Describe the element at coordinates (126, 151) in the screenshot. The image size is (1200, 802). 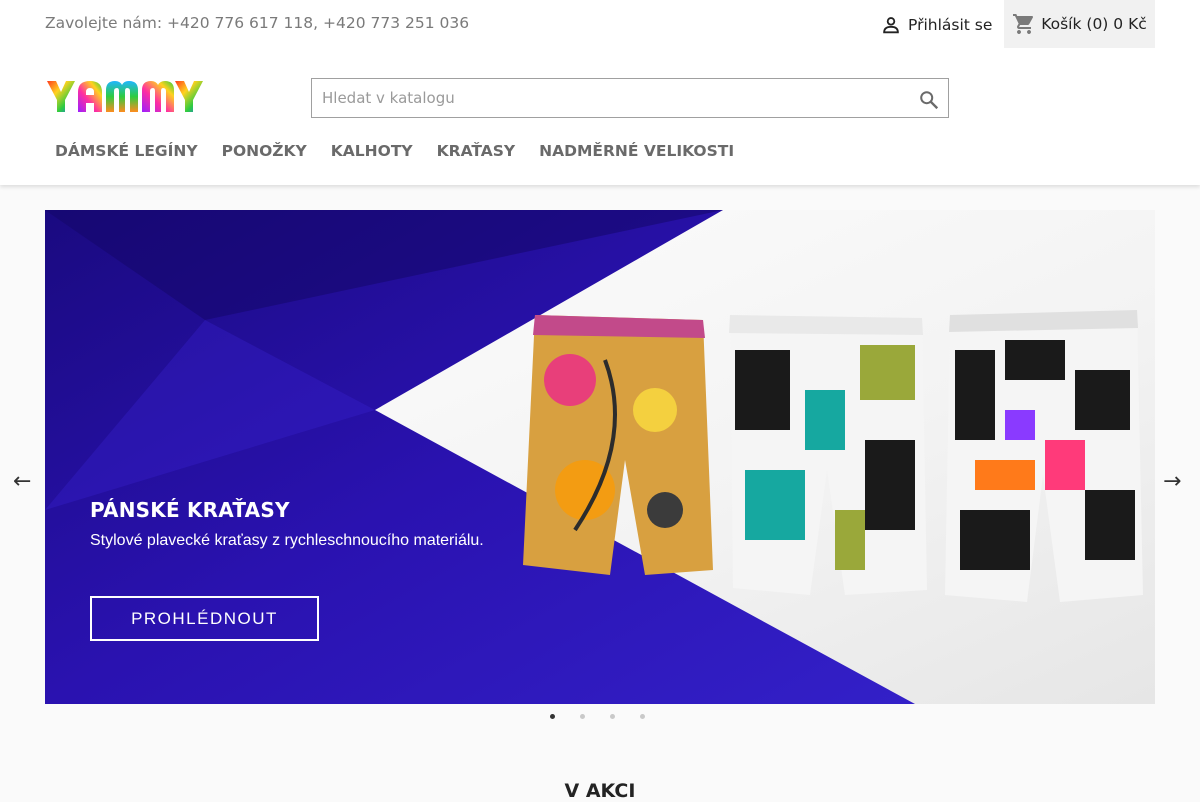
I see `menu-item-damske-leginy: DÁMSKÉ LEGÍNY` at that location.